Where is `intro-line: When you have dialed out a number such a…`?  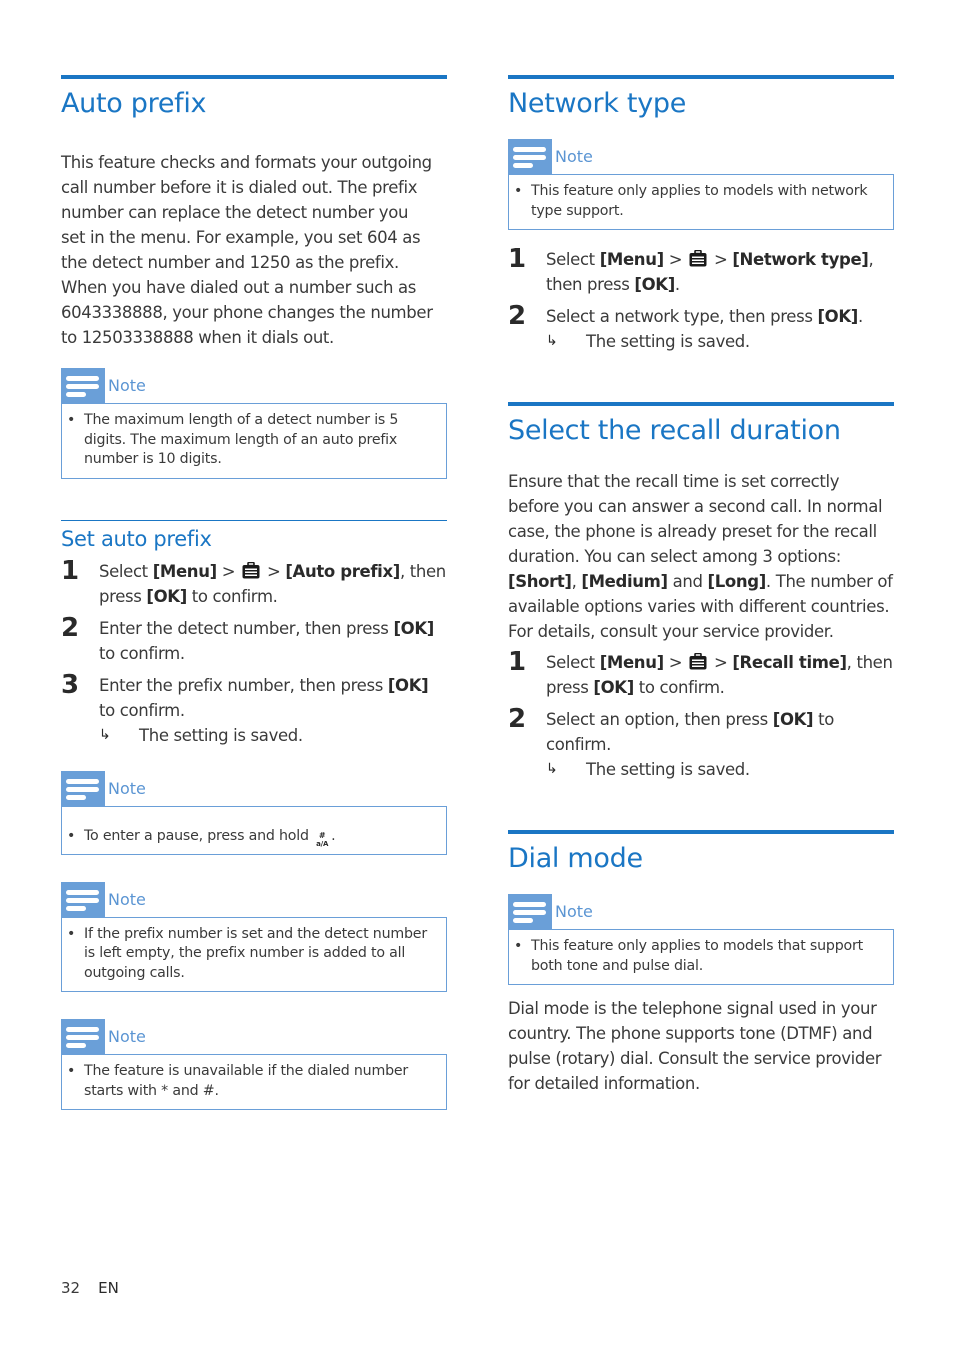 intro-line: When you have dialed out a number such a… is located at coordinates (238, 287).